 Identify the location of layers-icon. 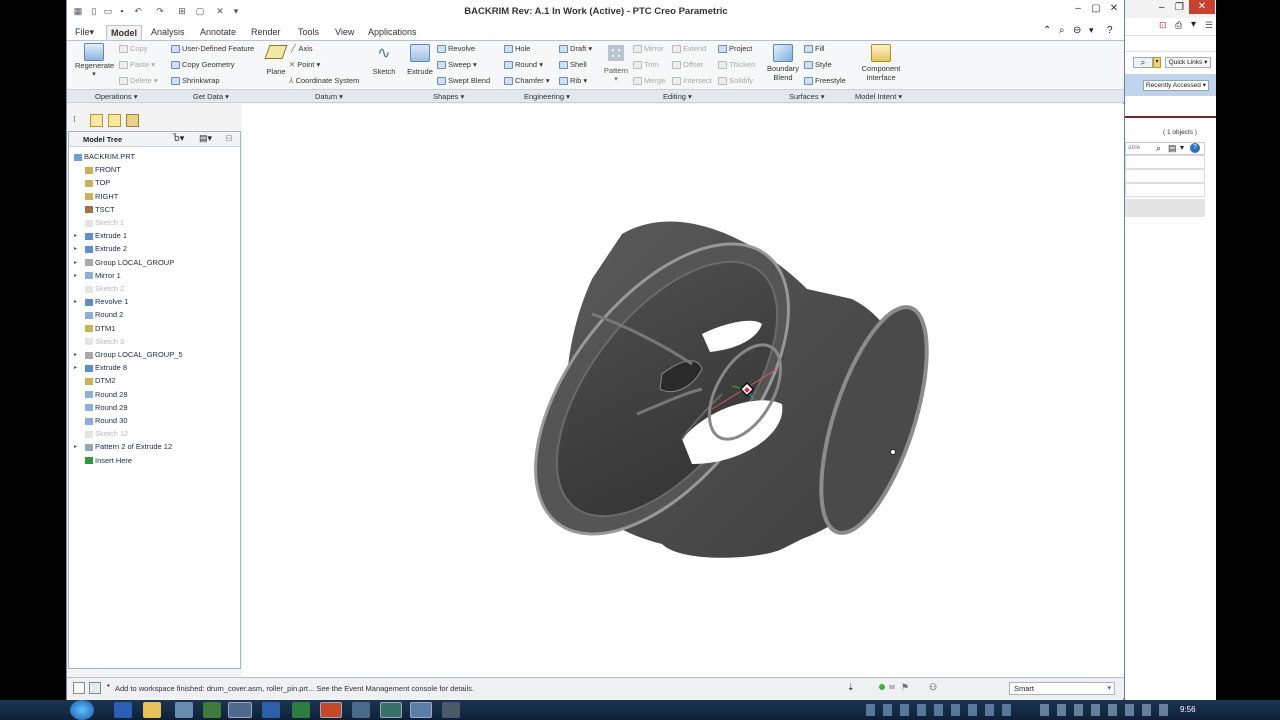
(132, 120).